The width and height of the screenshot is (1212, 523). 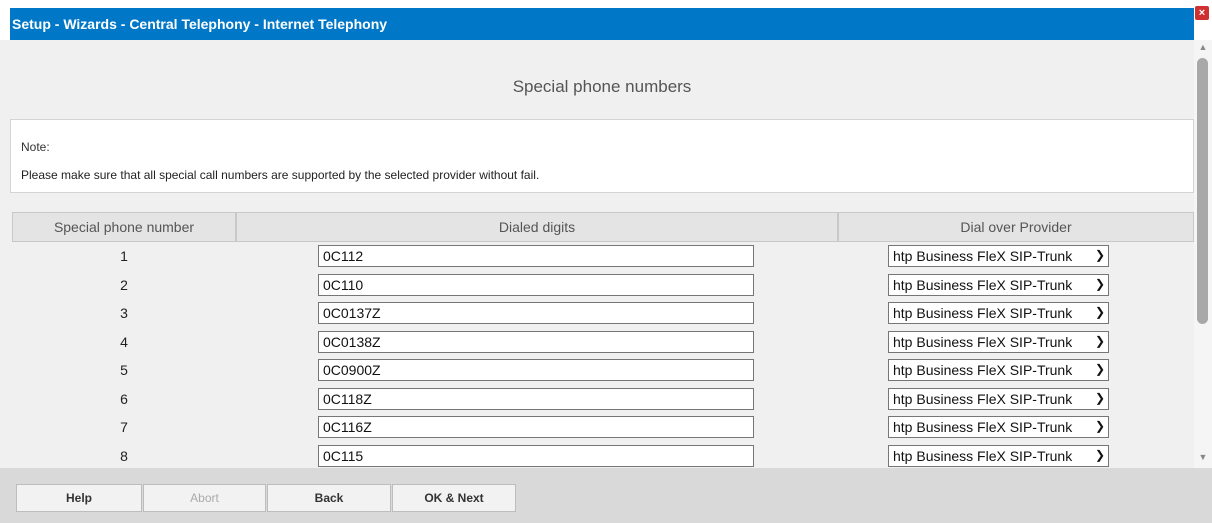 I want to click on scroll-up-icon: ▲, so click(x=1203, y=48).